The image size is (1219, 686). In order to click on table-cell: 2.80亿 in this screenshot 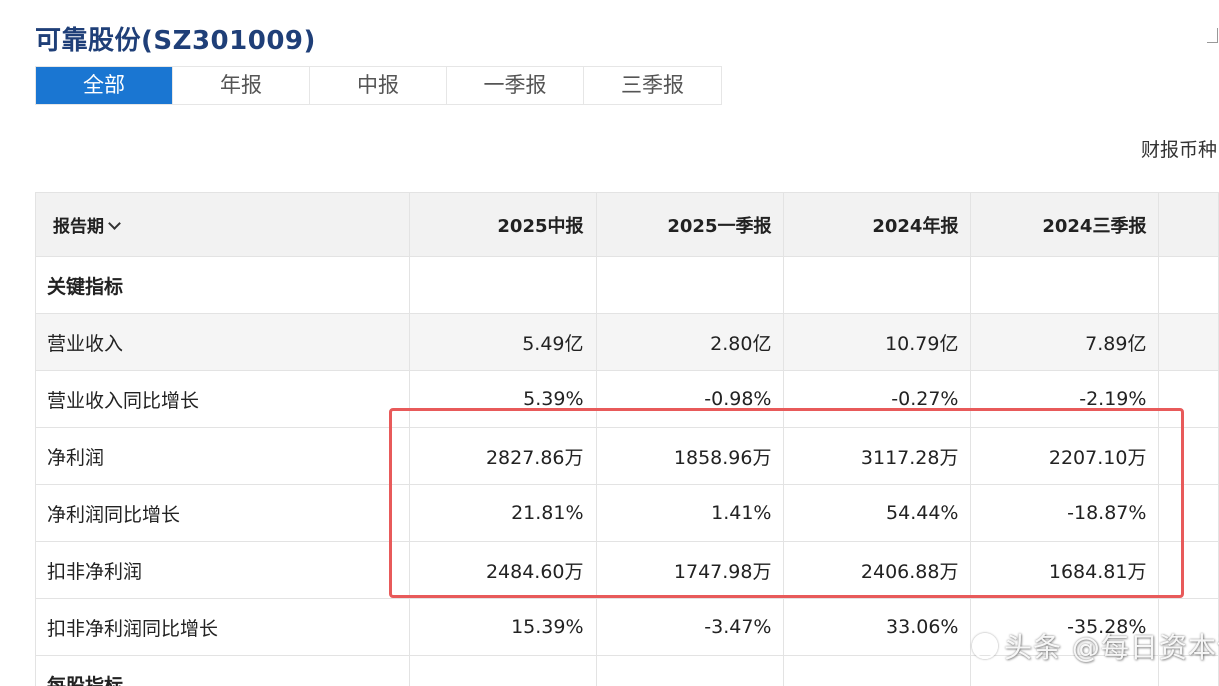, I will do `click(690, 342)`.